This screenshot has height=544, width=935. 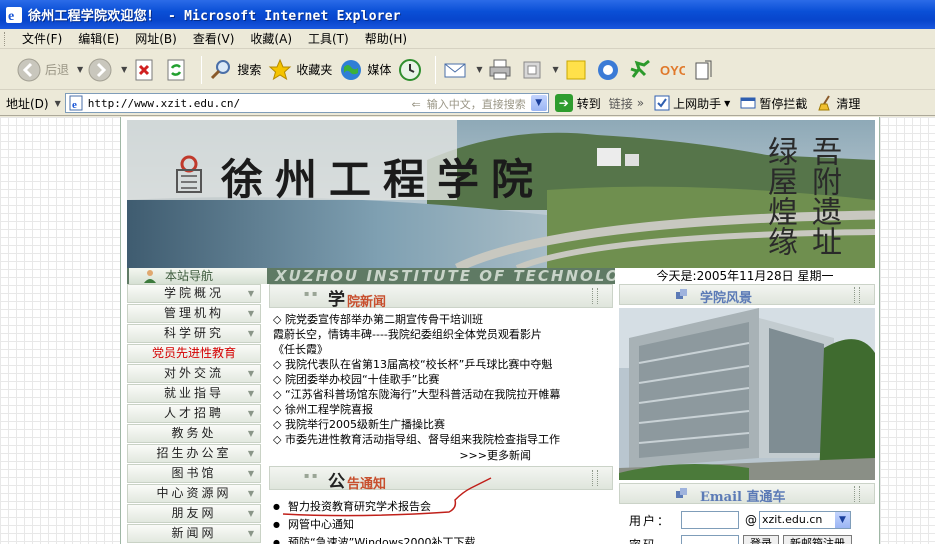 I want to click on links-button: 链接 », so click(x=626, y=103).